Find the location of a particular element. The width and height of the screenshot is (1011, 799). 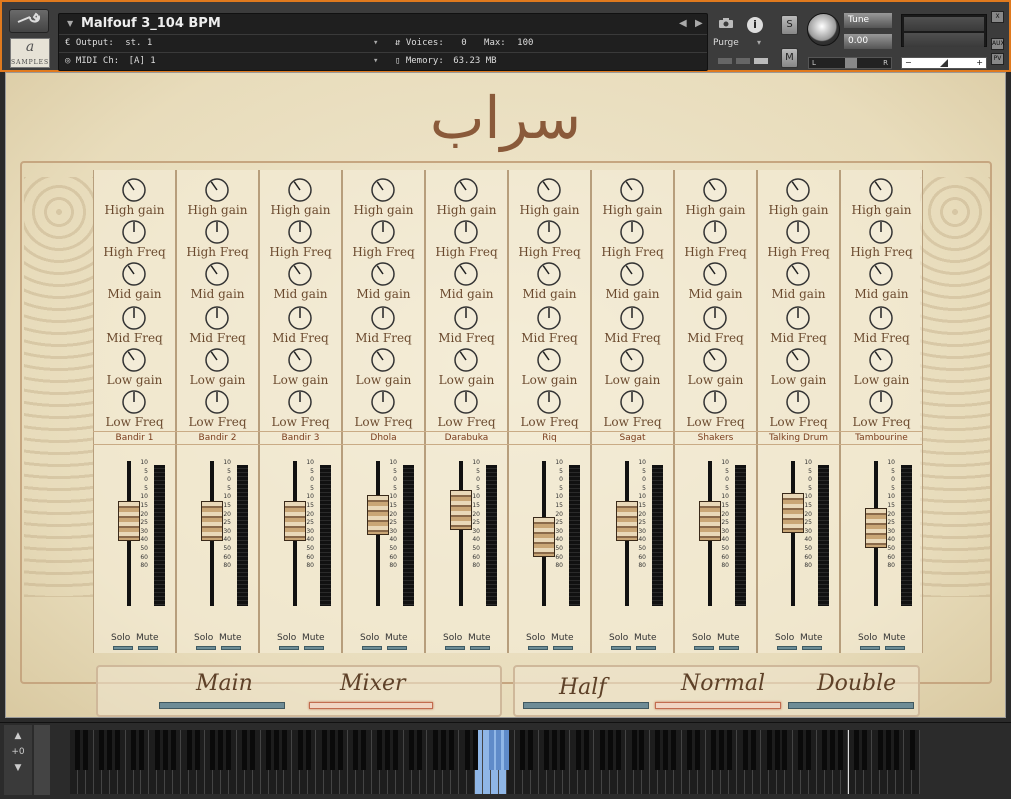

camera-icon is located at coordinates (725, 26).